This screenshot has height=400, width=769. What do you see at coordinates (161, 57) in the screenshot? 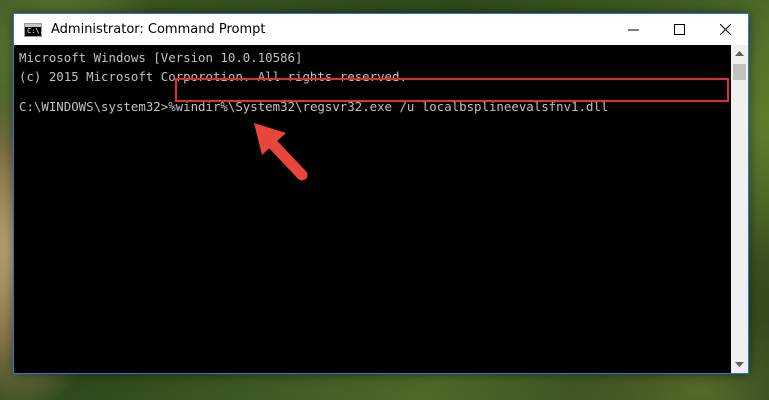
I see `console-line-version: Microsoft Windows [Version 10.0.10586]` at bounding box center [161, 57].